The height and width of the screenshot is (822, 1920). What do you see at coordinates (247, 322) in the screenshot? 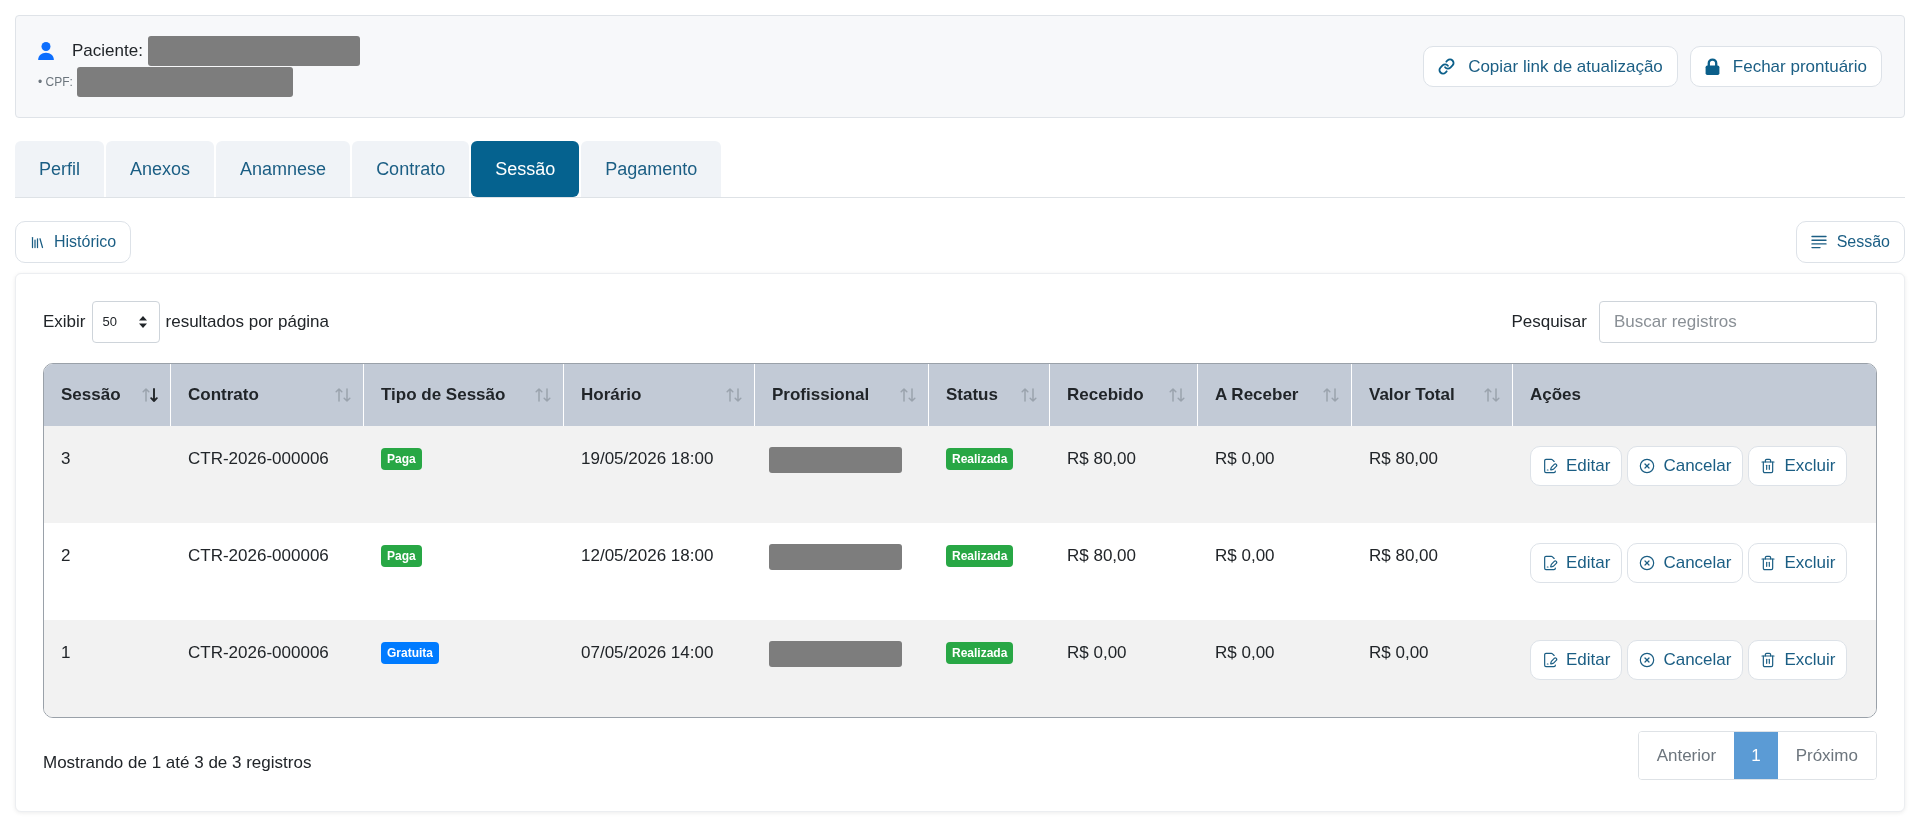
I see `results-per-page-label: resultados por página` at bounding box center [247, 322].